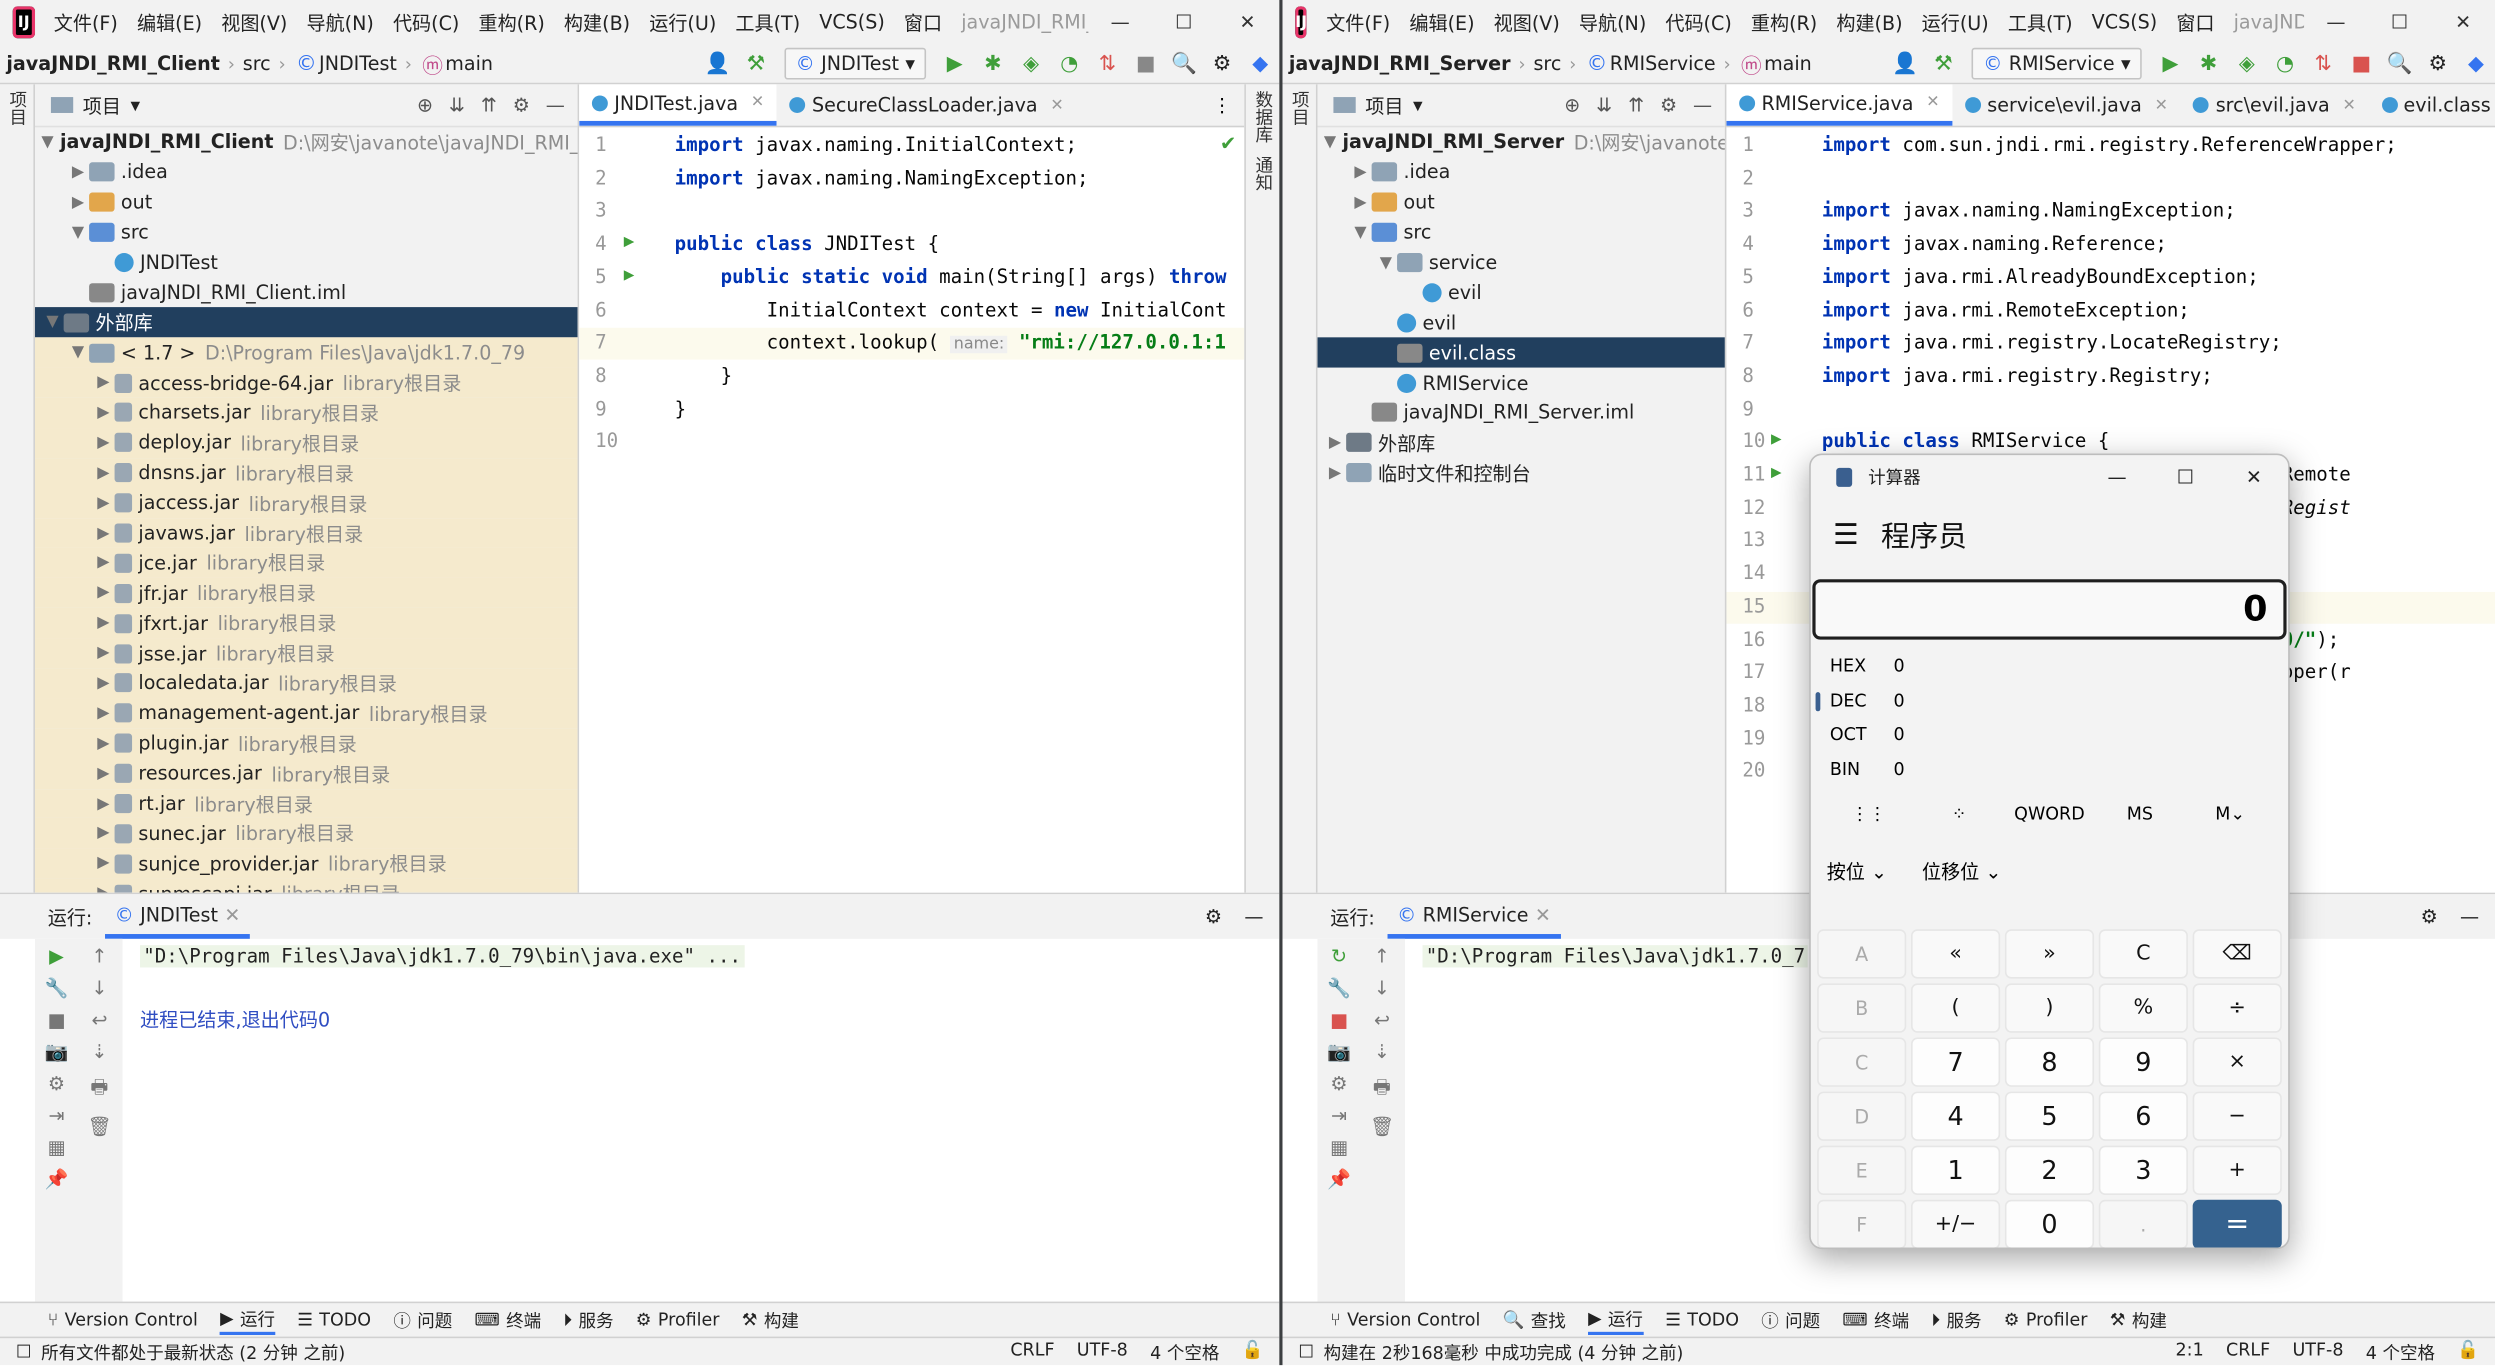  What do you see at coordinates (1783, 22) in the screenshot?
I see `menu-item: 重构(R)` at bounding box center [1783, 22].